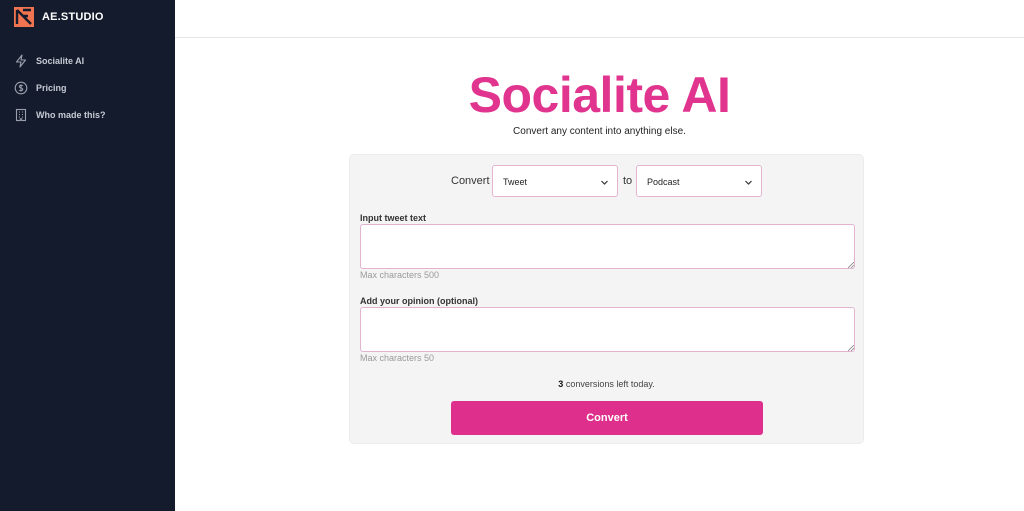 This screenshot has width=1024, height=511. Describe the element at coordinates (397, 358) in the screenshot. I see `opinion-hint: Max characters 50` at that location.